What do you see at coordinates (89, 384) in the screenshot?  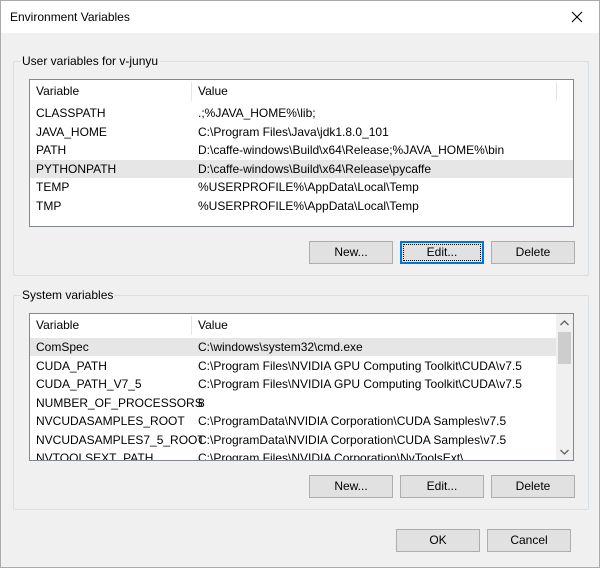 I see `variable-name: CUDA_PATH_V7_5` at bounding box center [89, 384].